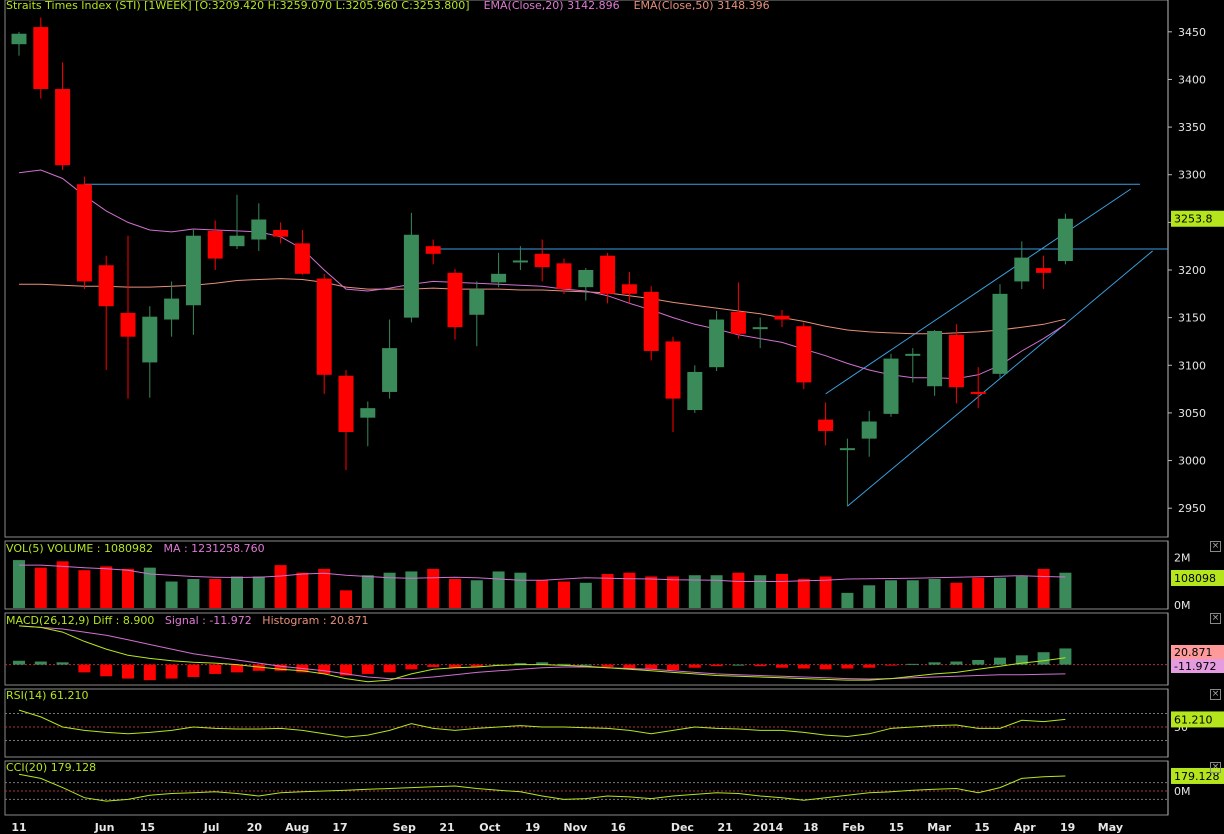 Image resolution: width=1224 pixels, height=834 pixels. I want to click on volume-ma-line, so click(542, 573).